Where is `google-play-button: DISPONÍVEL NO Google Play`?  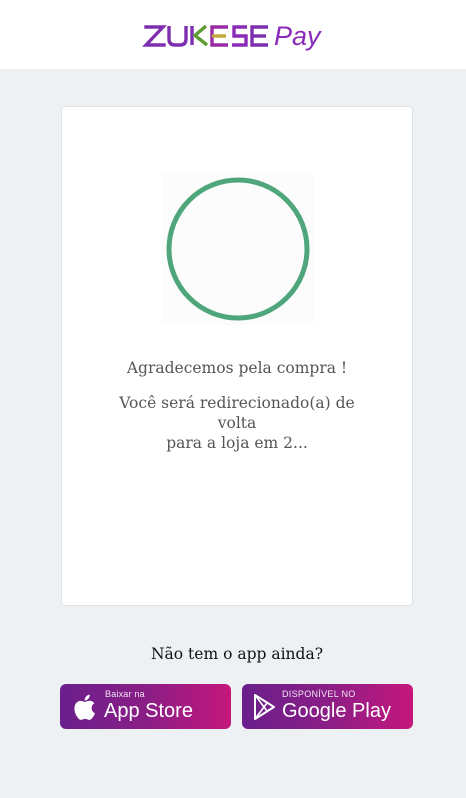
google-play-button: DISPONÍVEL NO Google Play is located at coordinates (327, 706).